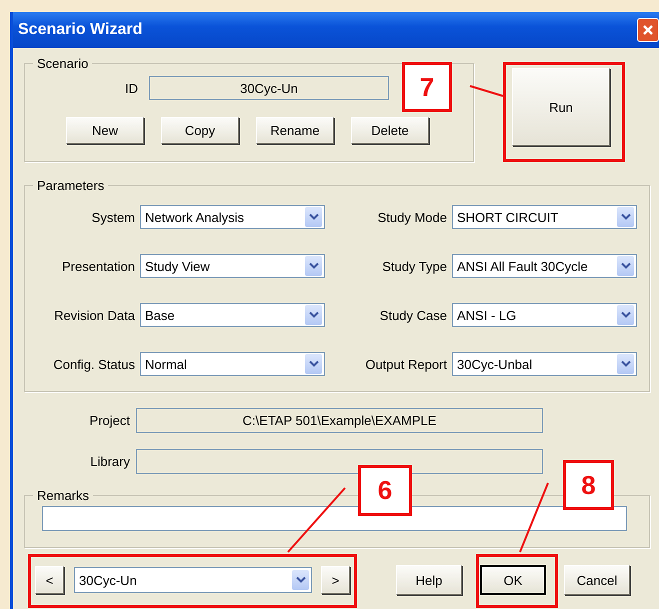 The width and height of the screenshot is (659, 609). I want to click on window-title: Scenario Wizard, so click(80, 30).